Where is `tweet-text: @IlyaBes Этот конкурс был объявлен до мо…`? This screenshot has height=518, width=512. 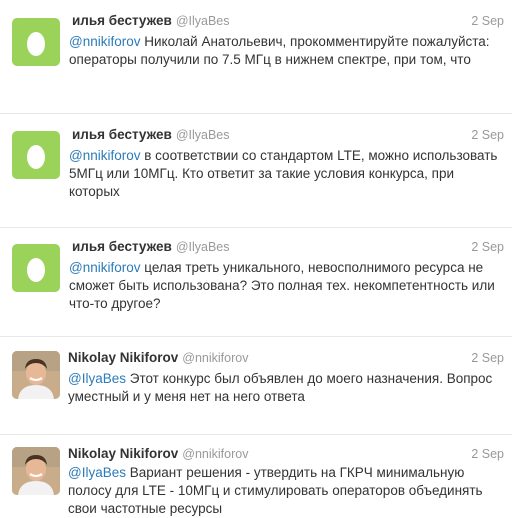 tweet-text: @IlyaBes Этот конкурс был объявлен до мо… is located at coordinates (286, 388).